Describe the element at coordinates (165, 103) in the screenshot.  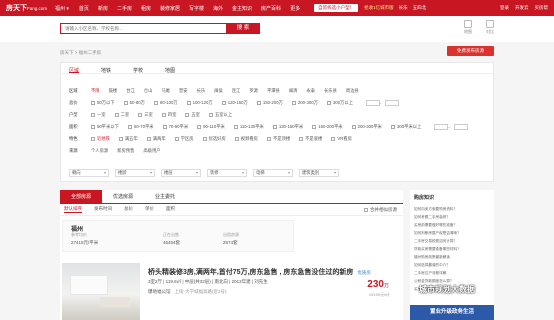
I see `filter-option: 80-100万` at that location.